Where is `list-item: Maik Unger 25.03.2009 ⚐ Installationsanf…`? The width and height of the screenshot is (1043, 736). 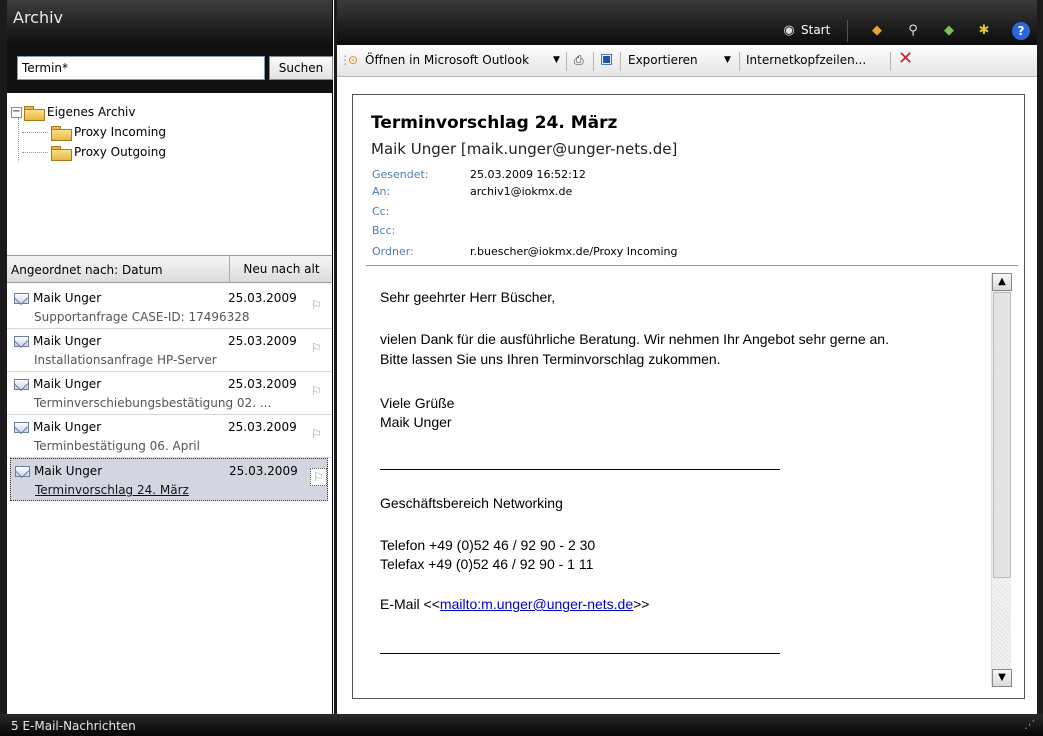
list-item: Maik Unger 25.03.2009 ⚐ Installationsanf… is located at coordinates (169, 350).